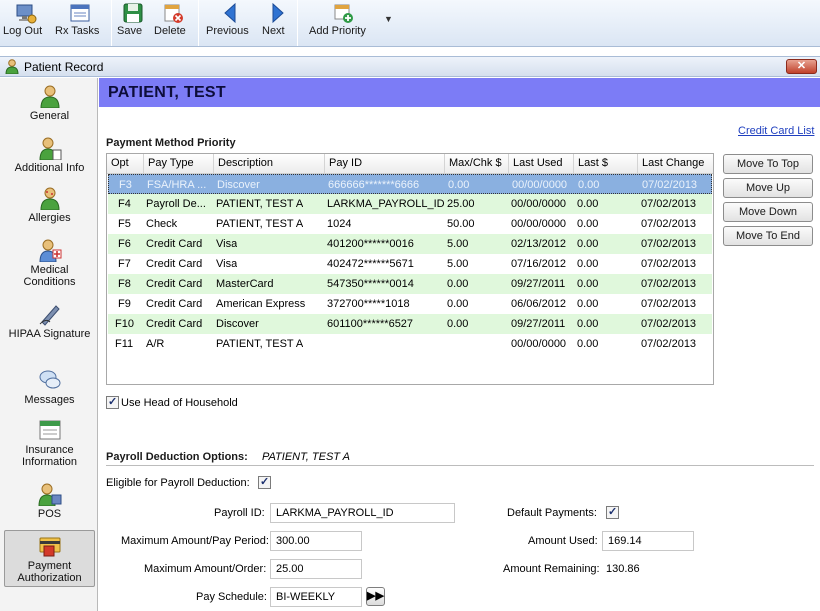  I want to click on table-cell: 09/27/2011, so click(538, 284).